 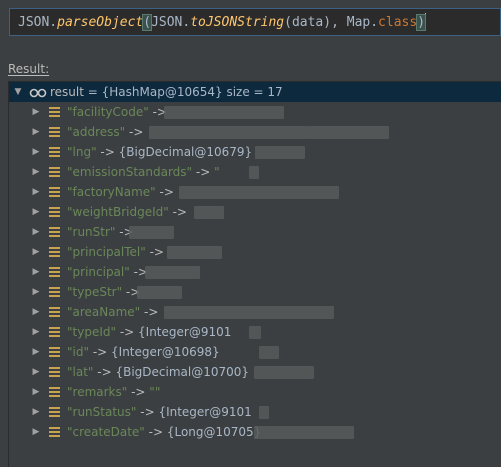 What do you see at coordinates (255, 192) in the screenshot?
I see `map-entry-row: ▶ "factoryName" ->` at bounding box center [255, 192].